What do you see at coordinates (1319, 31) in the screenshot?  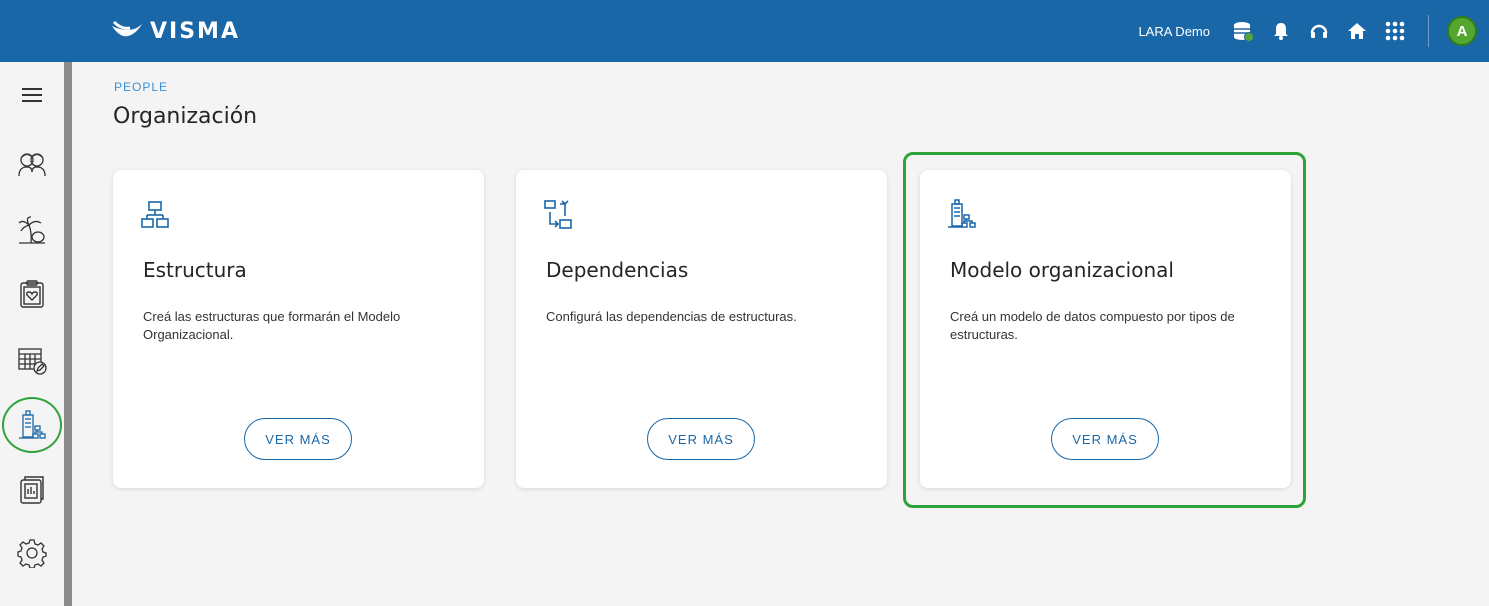 I see `headset-icon` at bounding box center [1319, 31].